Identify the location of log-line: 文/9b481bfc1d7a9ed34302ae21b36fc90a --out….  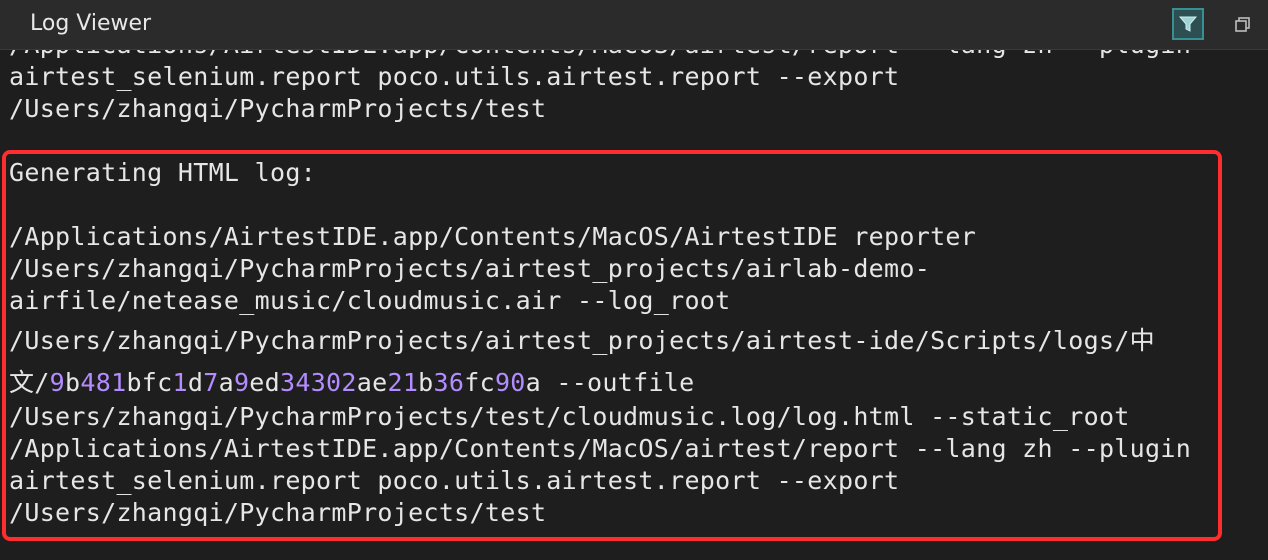
(352, 382).